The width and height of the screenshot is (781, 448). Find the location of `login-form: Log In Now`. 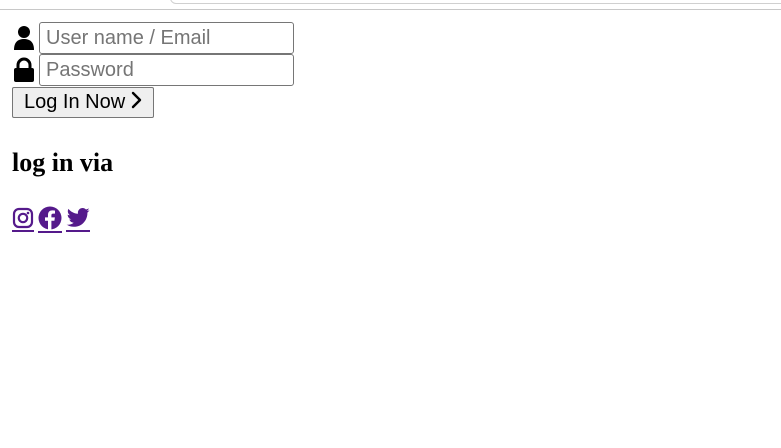

login-form: Log In Now is located at coordinates (153, 70).